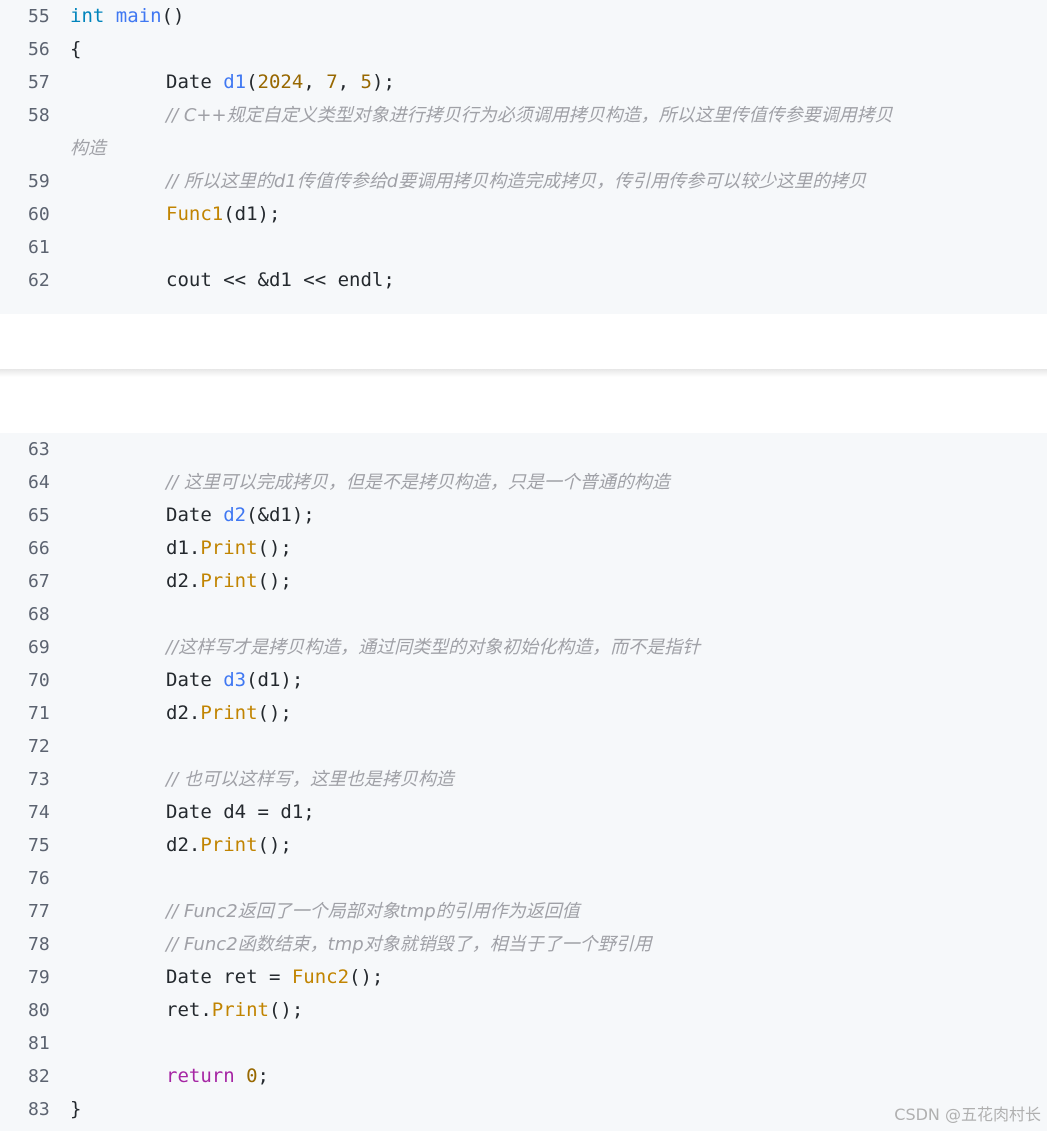 The image size is (1047, 1131). What do you see at coordinates (39, 680) in the screenshot?
I see `line-number: 70` at bounding box center [39, 680].